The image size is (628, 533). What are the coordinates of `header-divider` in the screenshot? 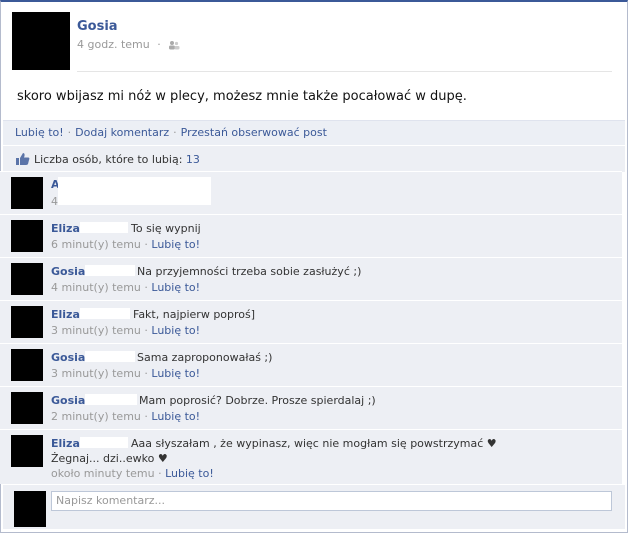 It's located at (344, 71).